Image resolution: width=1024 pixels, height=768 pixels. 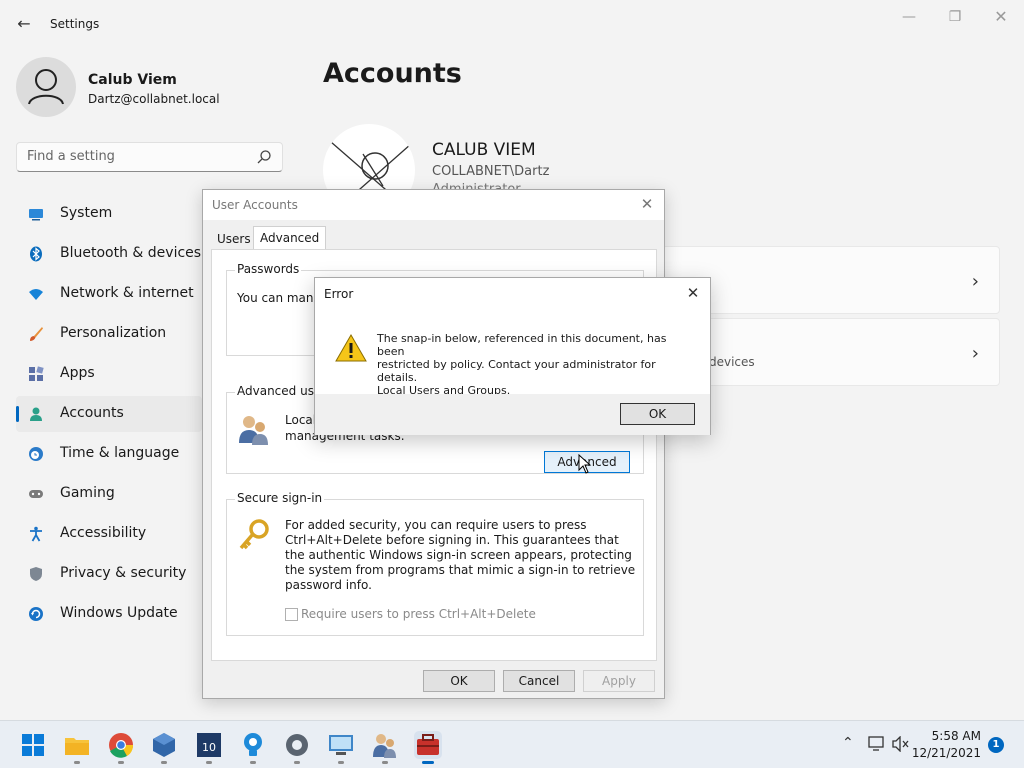 I want to click on dialog-titlebar: User Accounts ✕, so click(x=433, y=205).